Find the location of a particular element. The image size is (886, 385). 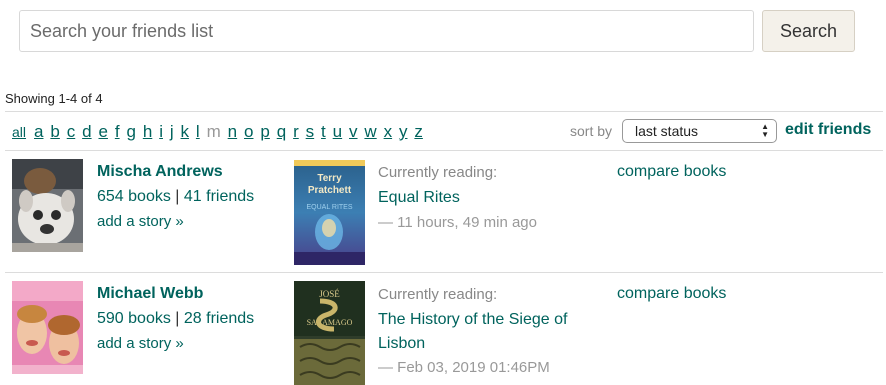

filter-letter-y: y is located at coordinates (403, 132).